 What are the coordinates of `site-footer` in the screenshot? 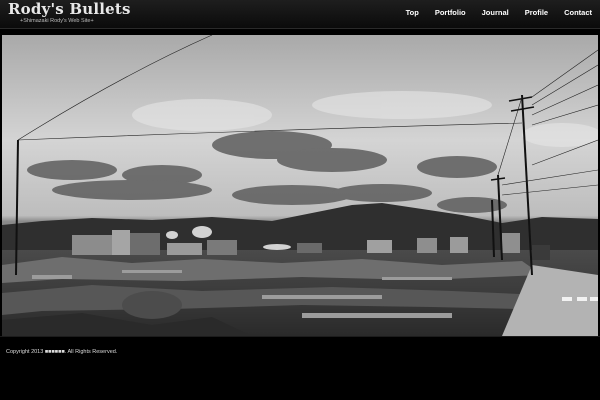 It's located at (300, 342).